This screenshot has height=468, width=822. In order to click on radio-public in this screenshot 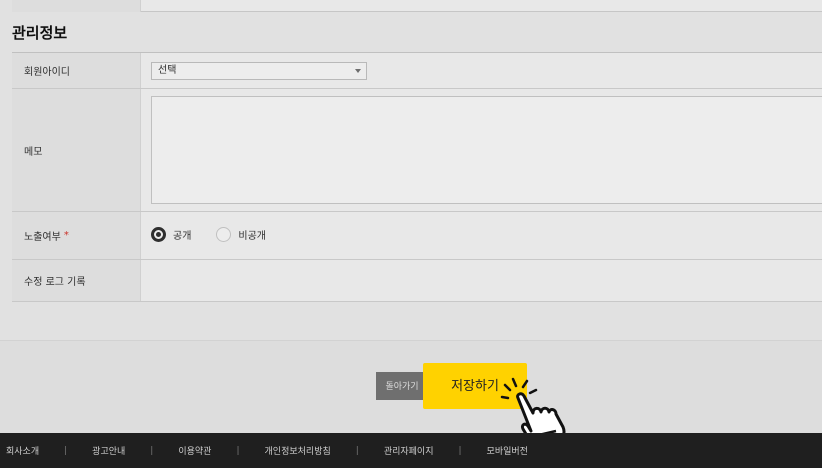, I will do `click(158, 234)`.